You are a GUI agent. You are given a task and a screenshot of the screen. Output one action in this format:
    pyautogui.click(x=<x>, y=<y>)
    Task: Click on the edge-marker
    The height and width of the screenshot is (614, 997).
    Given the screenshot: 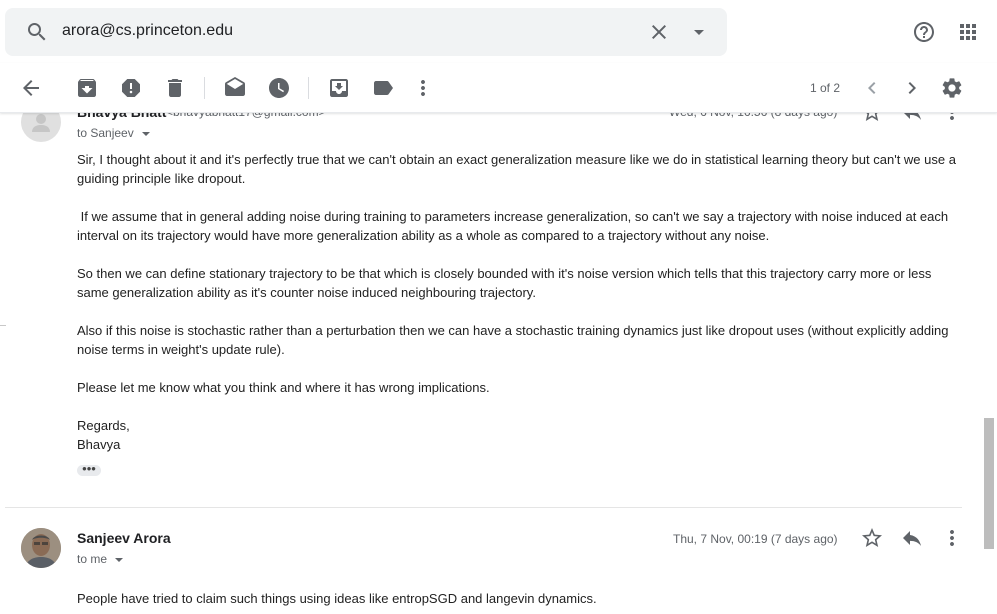 What is the action you would take?
    pyautogui.click(x=3, y=325)
    